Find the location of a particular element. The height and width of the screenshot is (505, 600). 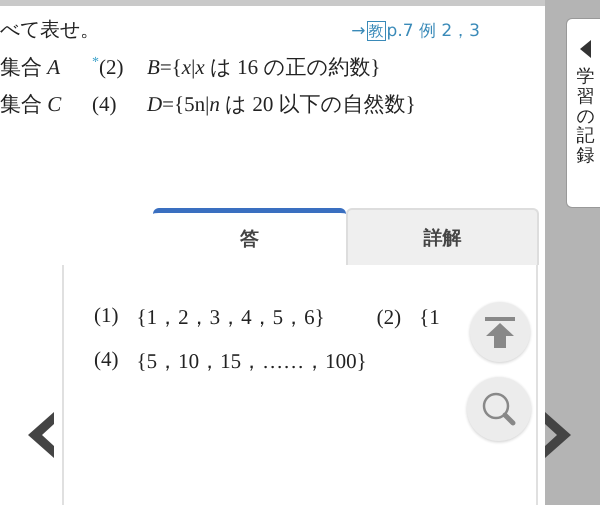

answer-text: {5，10，15，……，100} is located at coordinates (251, 361).